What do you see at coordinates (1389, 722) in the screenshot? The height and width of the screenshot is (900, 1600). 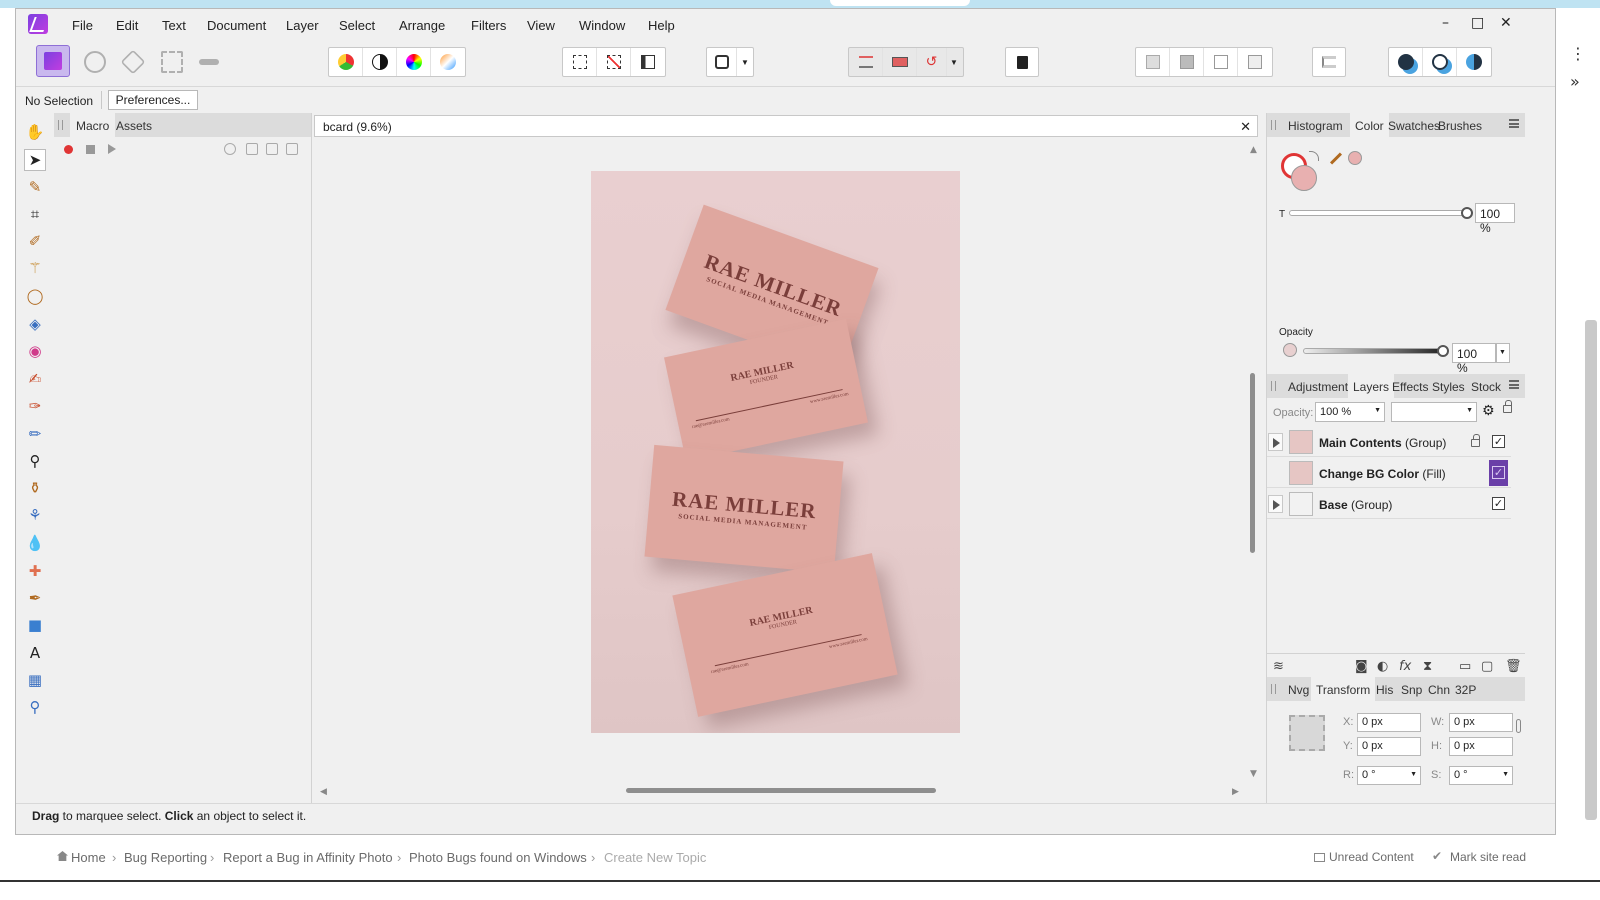 I see `x-field: 0 px` at bounding box center [1389, 722].